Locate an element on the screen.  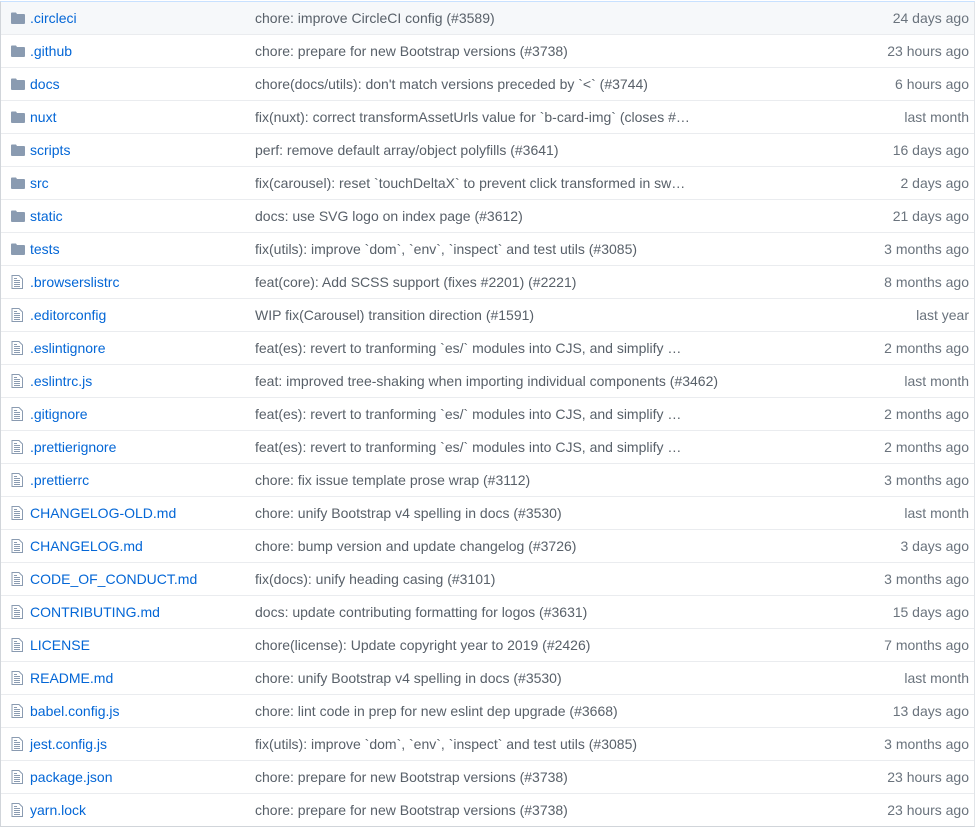
file-name-link: scripts is located at coordinates (50, 150).